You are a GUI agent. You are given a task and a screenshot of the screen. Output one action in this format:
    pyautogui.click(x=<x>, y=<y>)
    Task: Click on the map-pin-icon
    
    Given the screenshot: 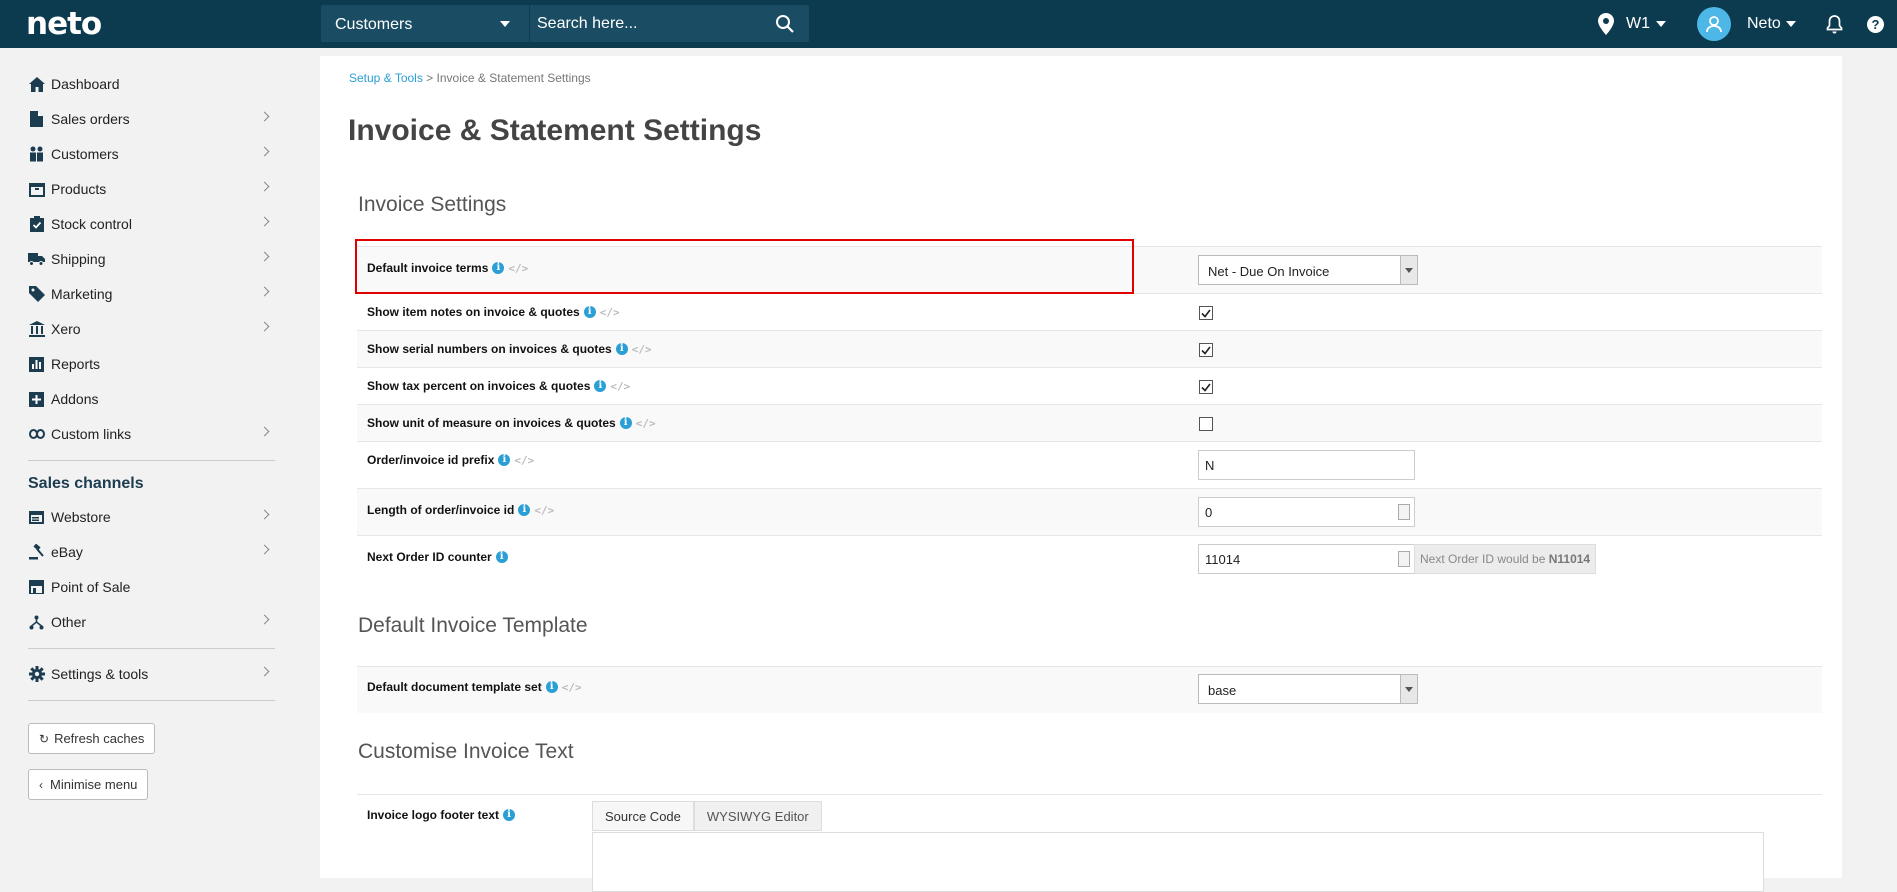 What is the action you would take?
    pyautogui.click(x=1606, y=24)
    